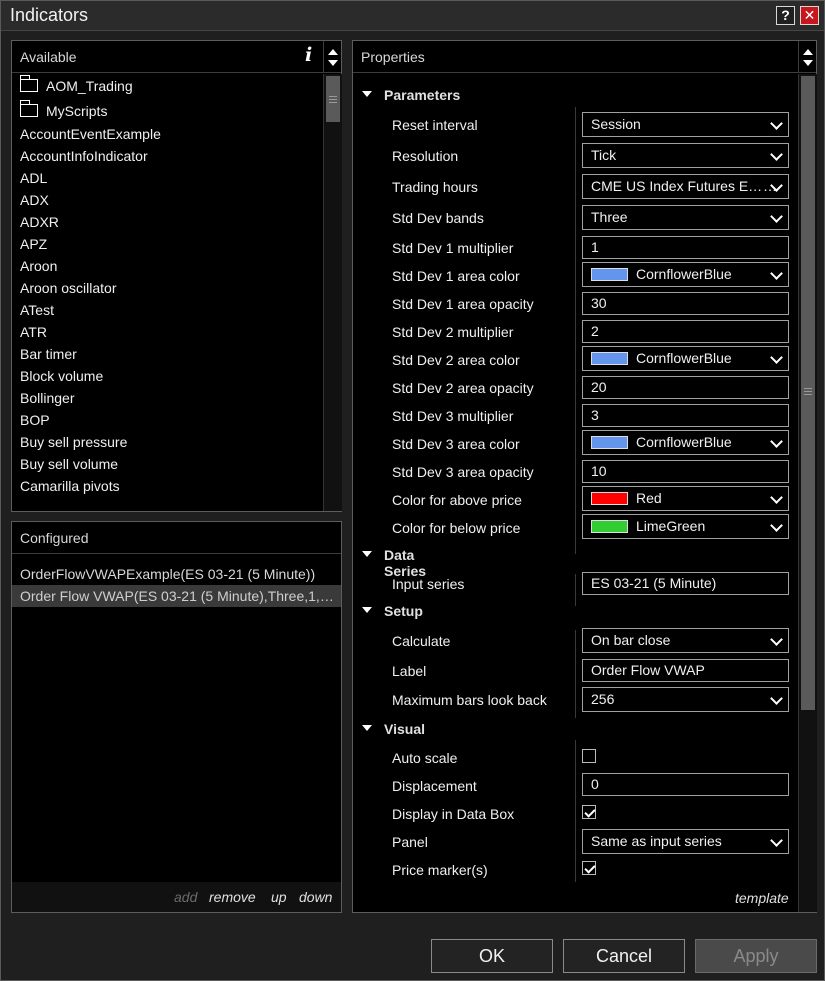 The image size is (825, 981). I want to click on list-item: BOP, so click(167, 421).